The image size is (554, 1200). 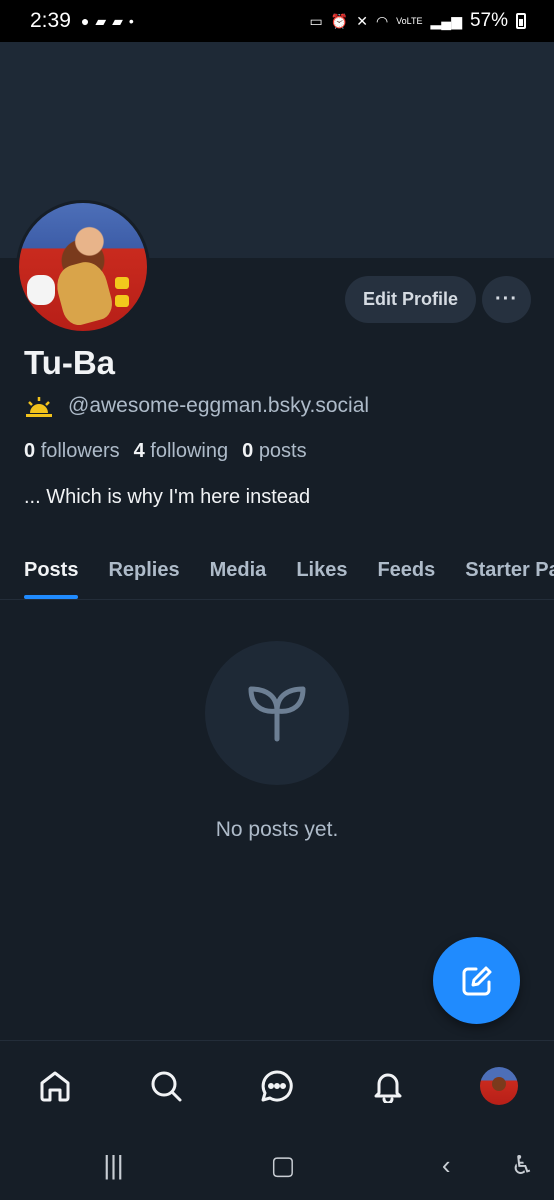 I want to click on wifi-icon: ◠, so click(x=382, y=20).